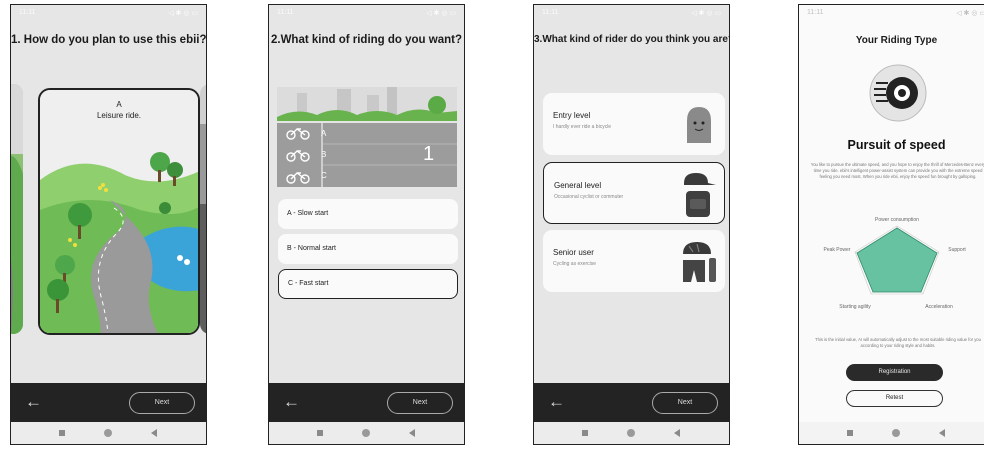  I want to click on card-option-caption: Leisure ride., so click(119, 115).